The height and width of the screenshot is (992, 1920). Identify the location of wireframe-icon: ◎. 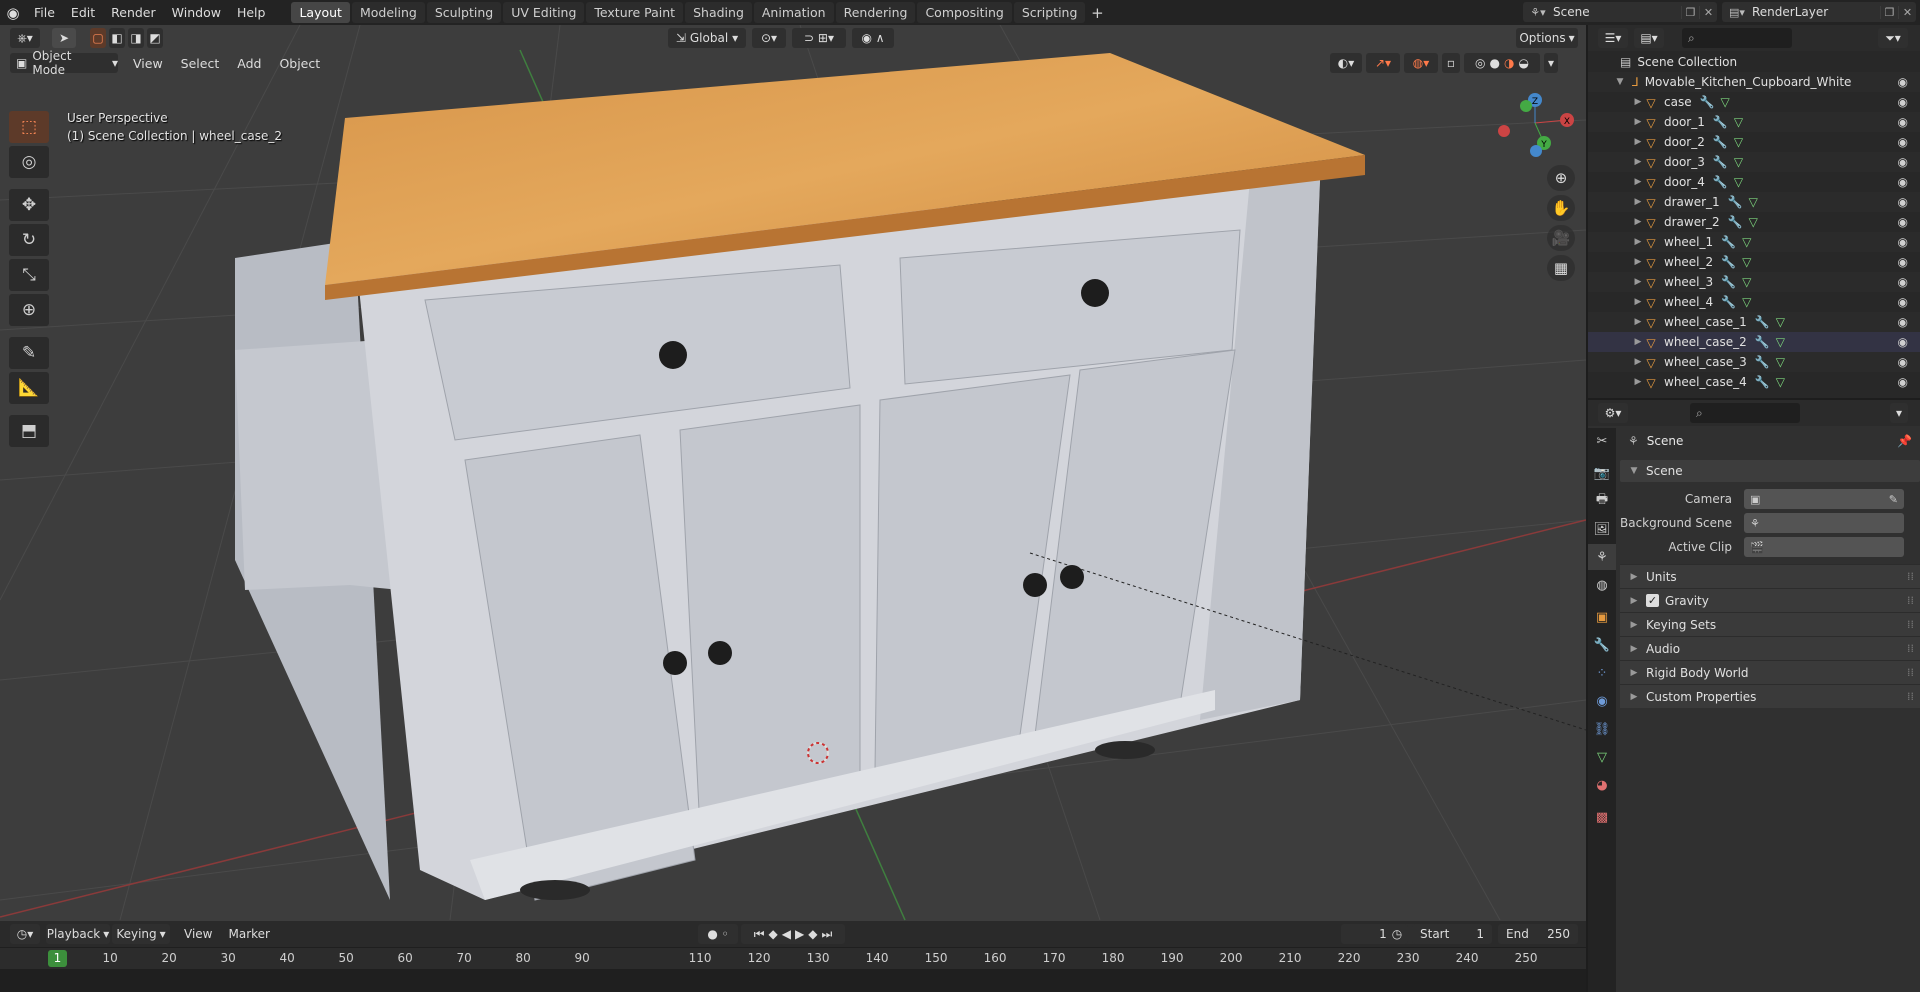
(1480, 63).